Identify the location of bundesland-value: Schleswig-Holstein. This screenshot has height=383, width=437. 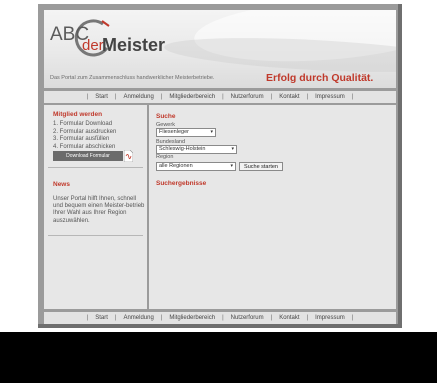
(182, 149).